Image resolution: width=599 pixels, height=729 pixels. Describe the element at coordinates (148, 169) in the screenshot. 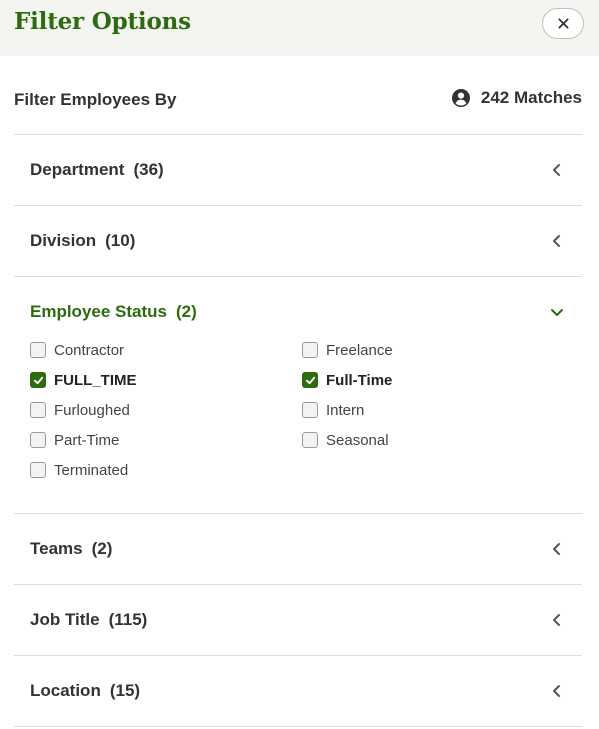

I see `section-count: (36)` at that location.